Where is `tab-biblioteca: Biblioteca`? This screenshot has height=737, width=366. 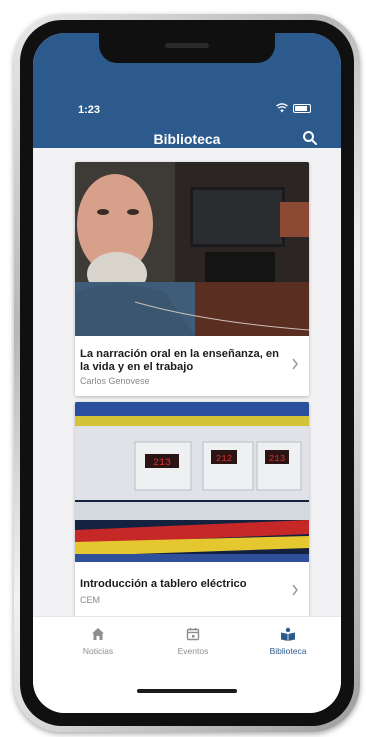
tab-biblioteca: Biblioteca is located at coordinates (288, 641).